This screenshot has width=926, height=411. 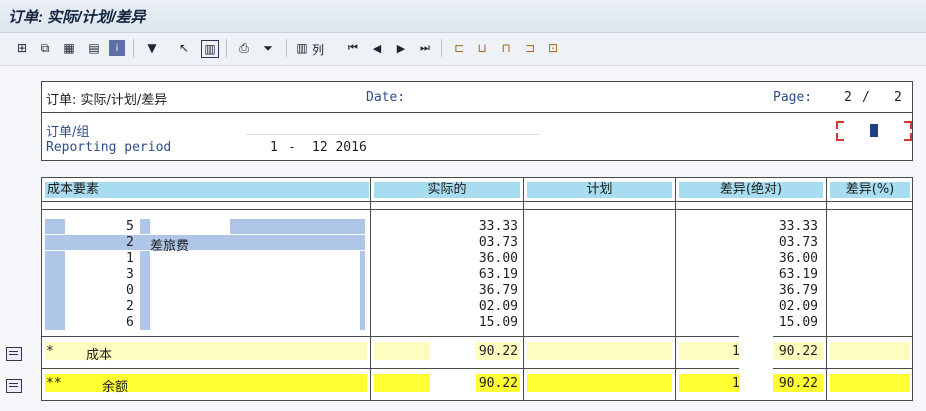 I want to click on first-page-icon: ⏮, so click(x=353, y=48).